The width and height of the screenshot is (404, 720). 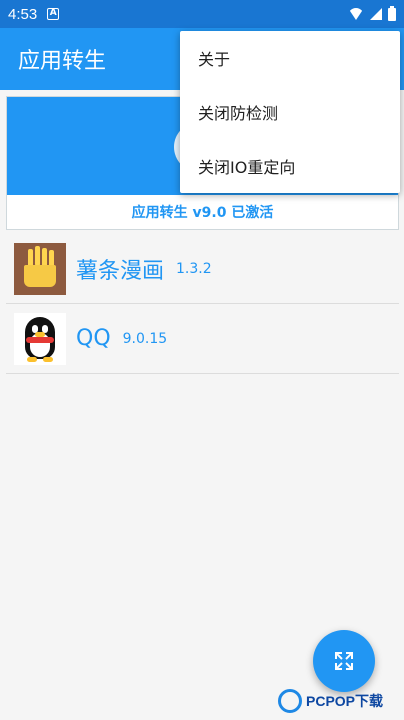 What do you see at coordinates (345, 701) in the screenshot?
I see `watermark-text: PCPOP下载` at bounding box center [345, 701].